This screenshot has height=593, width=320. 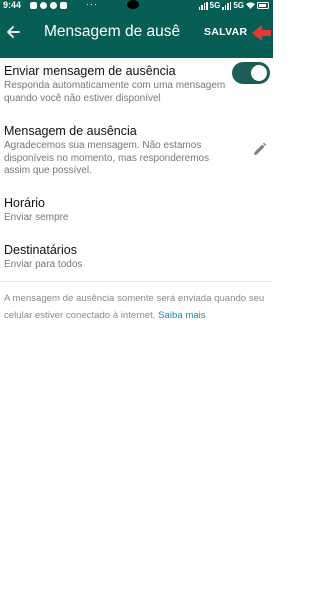 What do you see at coordinates (24, 203) in the screenshot?
I see `schedule-title: Horário` at bounding box center [24, 203].